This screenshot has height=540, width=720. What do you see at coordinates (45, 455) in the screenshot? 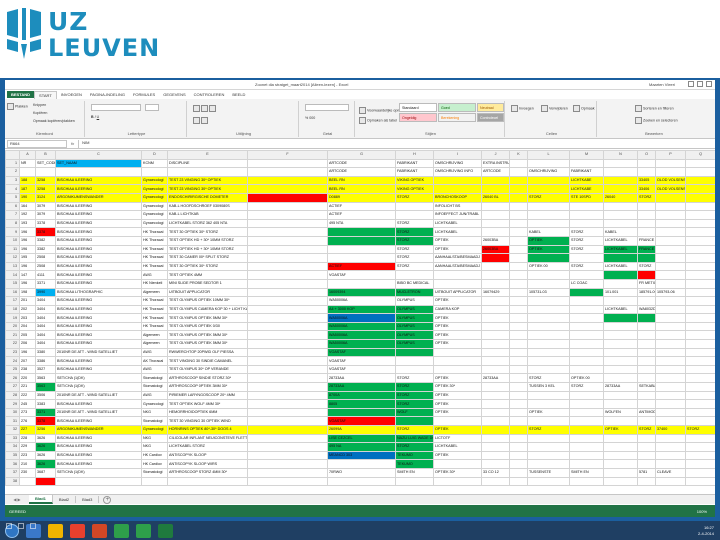
I see `cell: 3626` at bounding box center [45, 455].